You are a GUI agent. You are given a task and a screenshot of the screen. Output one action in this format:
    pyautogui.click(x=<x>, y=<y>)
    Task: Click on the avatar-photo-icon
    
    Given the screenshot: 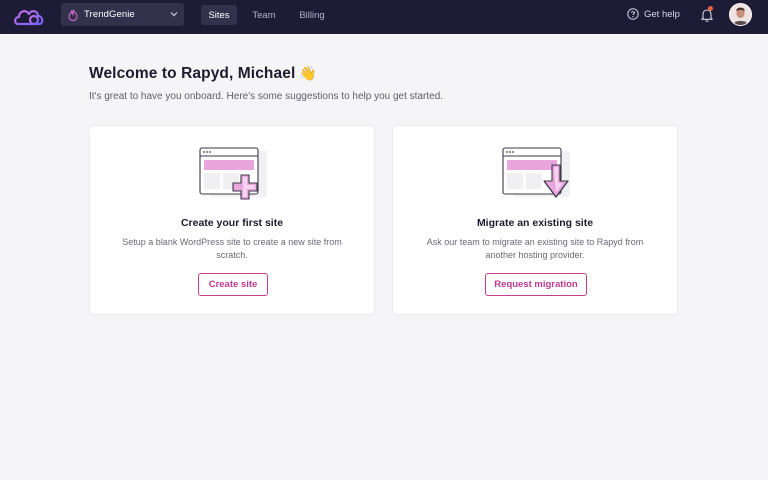 What is the action you would take?
    pyautogui.click(x=740, y=14)
    